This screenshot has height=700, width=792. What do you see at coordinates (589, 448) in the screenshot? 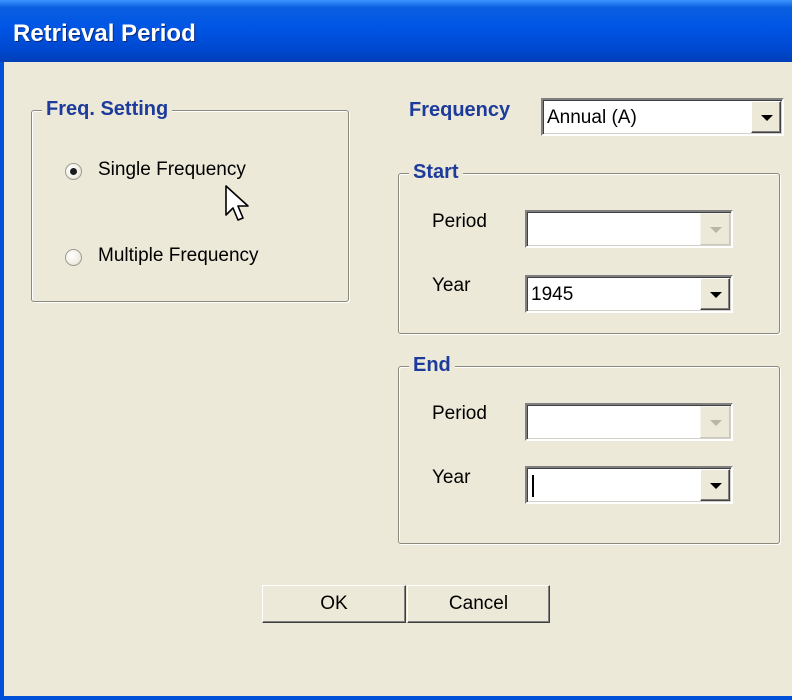
I see `end-group: End` at bounding box center [589, 448].